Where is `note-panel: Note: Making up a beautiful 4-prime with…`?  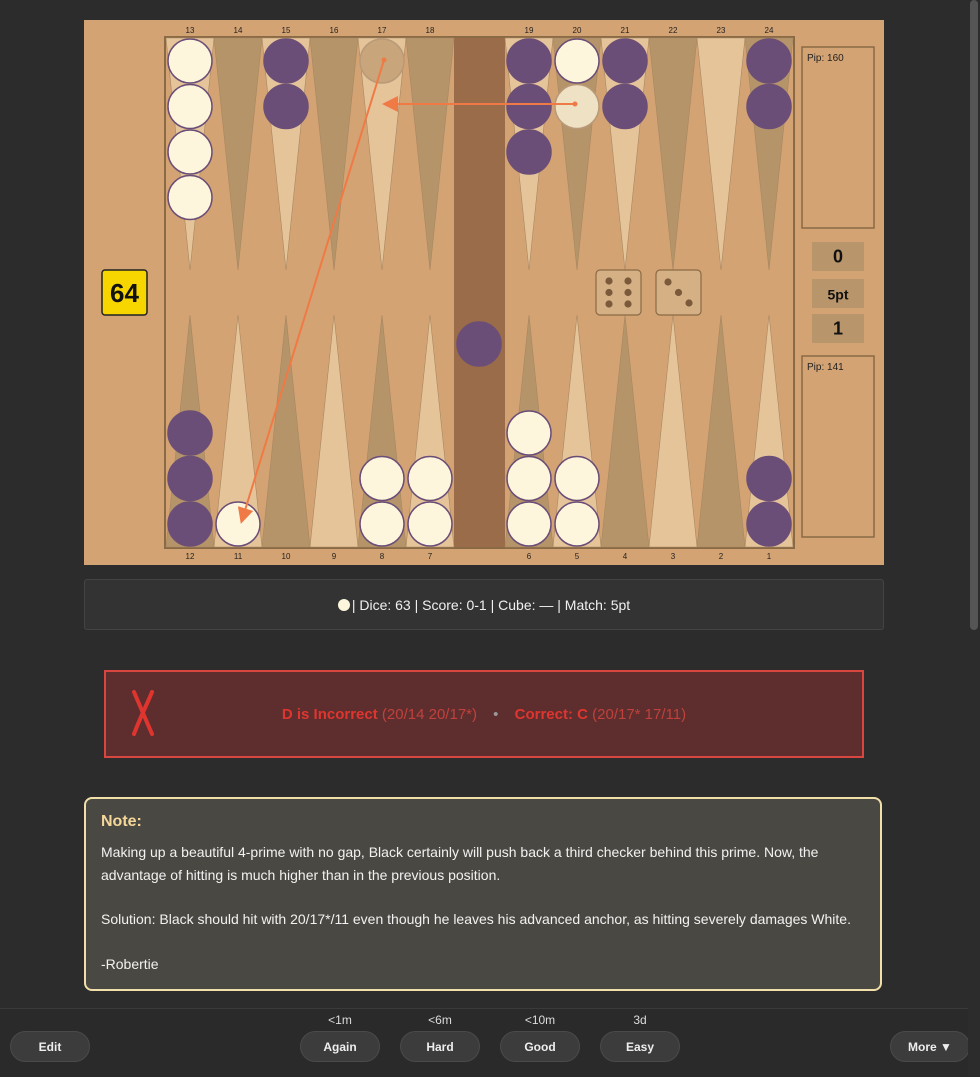
note-panel: Note: Making up a beautiful 4-prime with… is located at coordinates (483, 894).